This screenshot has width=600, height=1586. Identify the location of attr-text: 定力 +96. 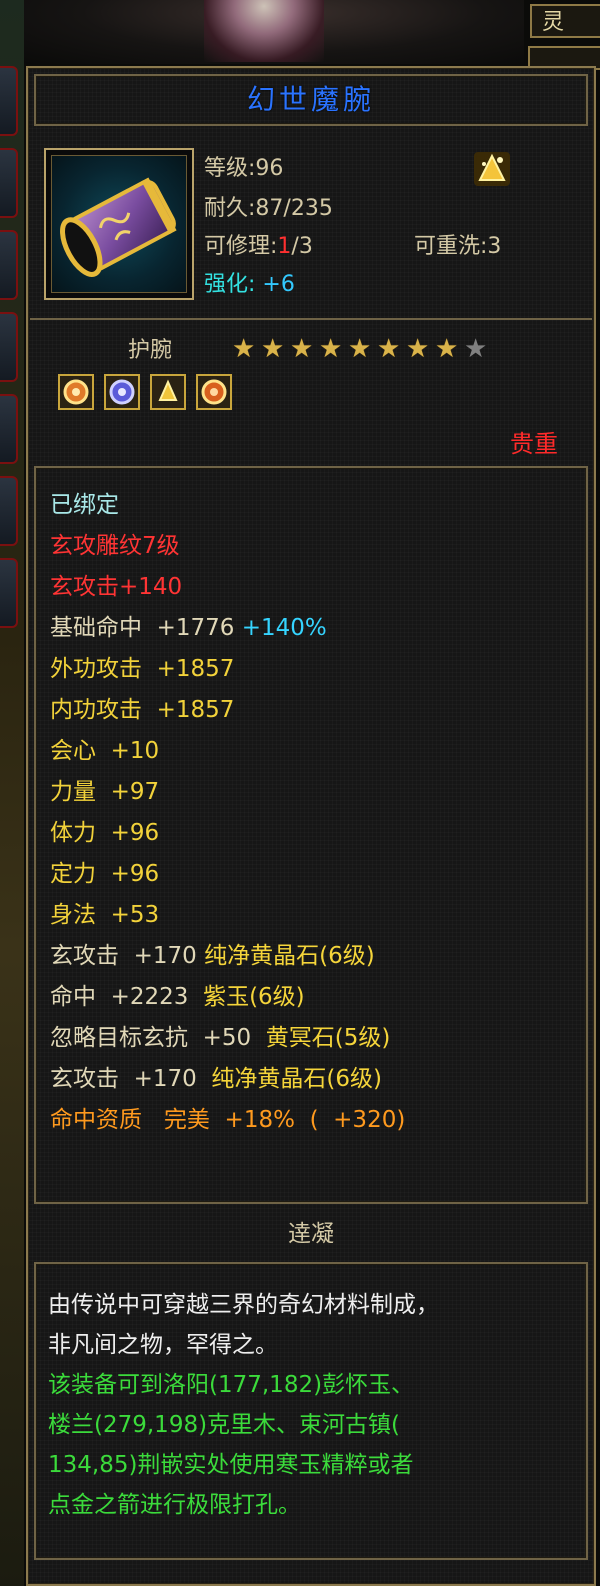
(105, 874).